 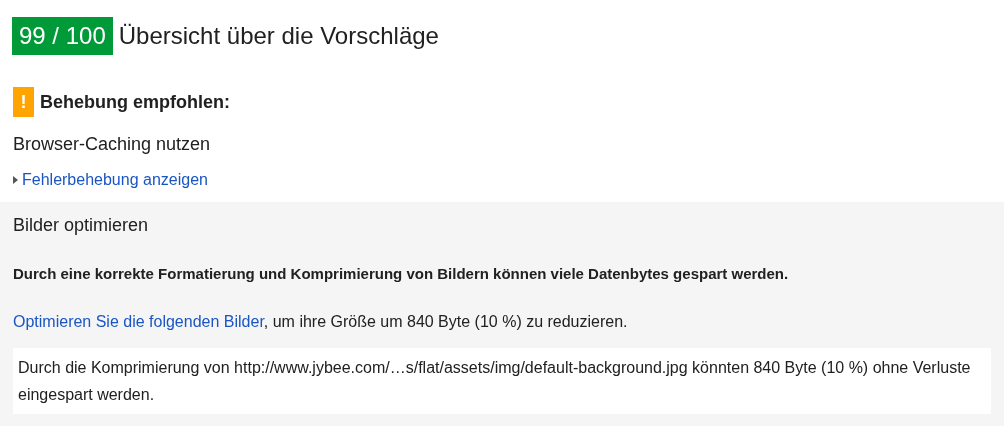 I want to click on rule-title: Bilder optimieren, so click(x=81, y=225).